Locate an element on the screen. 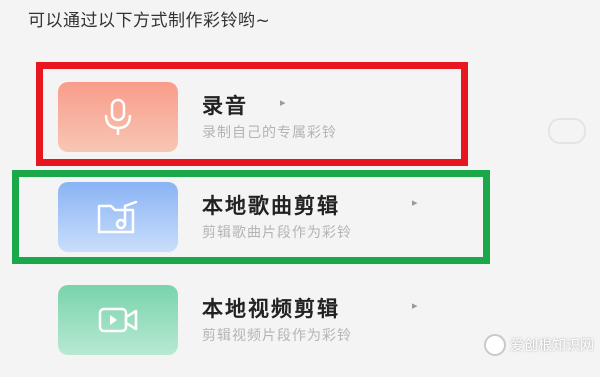  site-watermark: 爱创根知识网 is located at coordinates (539, 345).